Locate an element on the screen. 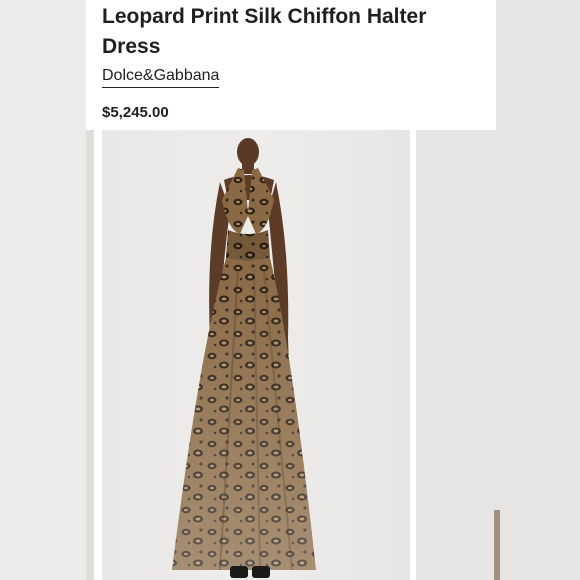 The height and width of the screenshot is (580, 580). product-title: Leopard Print Silk Chiffon Halter Dress is located at coordinates (264, 31).